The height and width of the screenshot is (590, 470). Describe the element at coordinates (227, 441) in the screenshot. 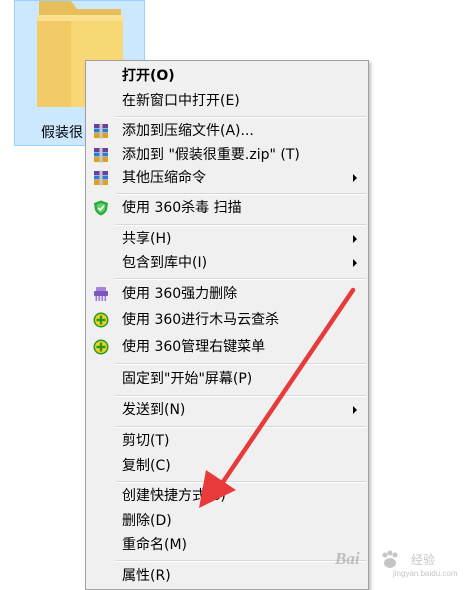

I see `menu-item-cut: 剪切(T)` at that location.